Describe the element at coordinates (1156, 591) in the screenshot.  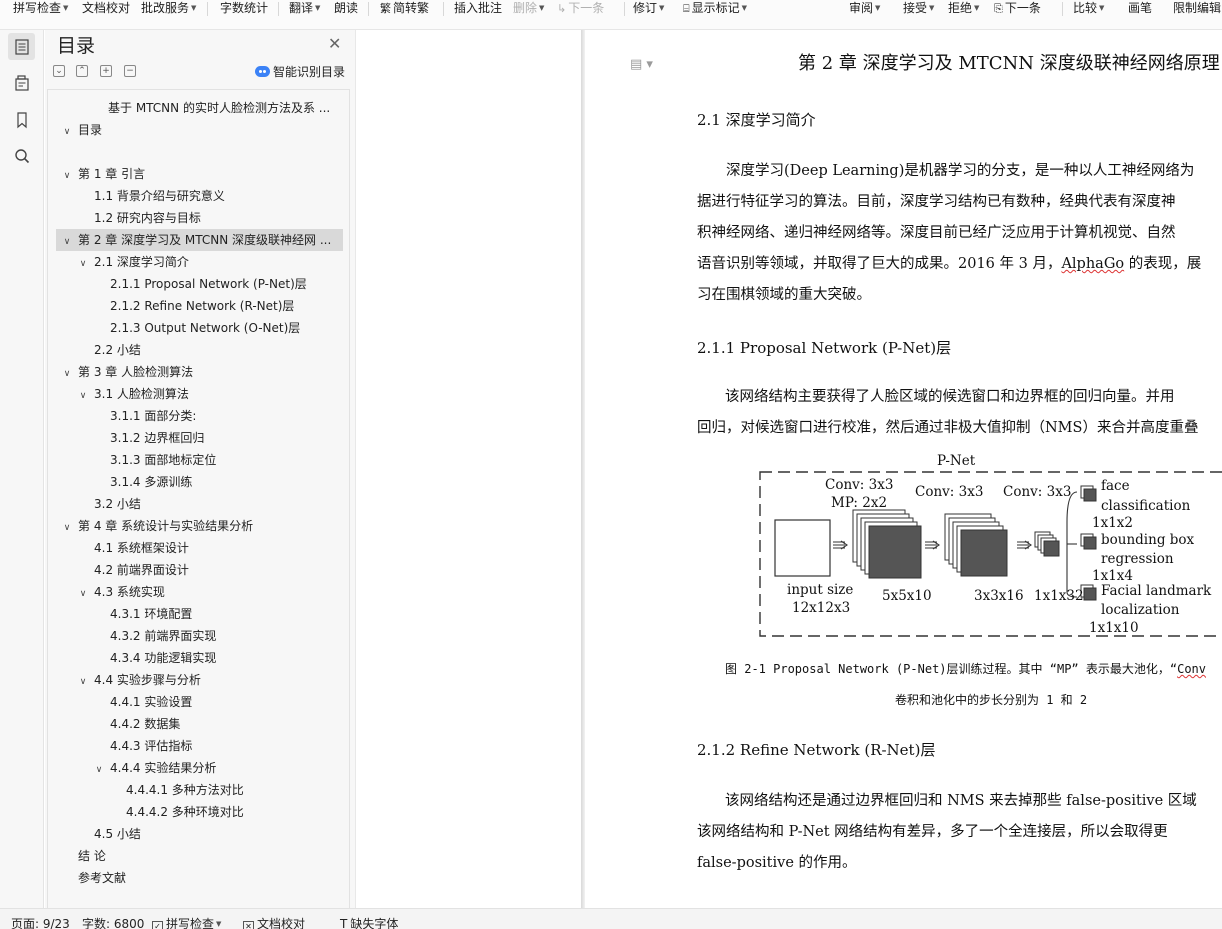
I see `figure-label: Facial landmark` at that location.